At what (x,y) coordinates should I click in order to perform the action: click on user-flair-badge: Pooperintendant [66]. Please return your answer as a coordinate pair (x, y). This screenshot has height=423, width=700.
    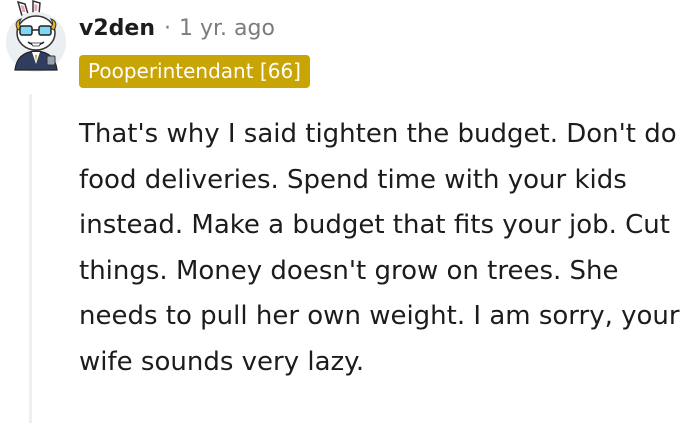
    Looking at the image, I should click on (194, 71).